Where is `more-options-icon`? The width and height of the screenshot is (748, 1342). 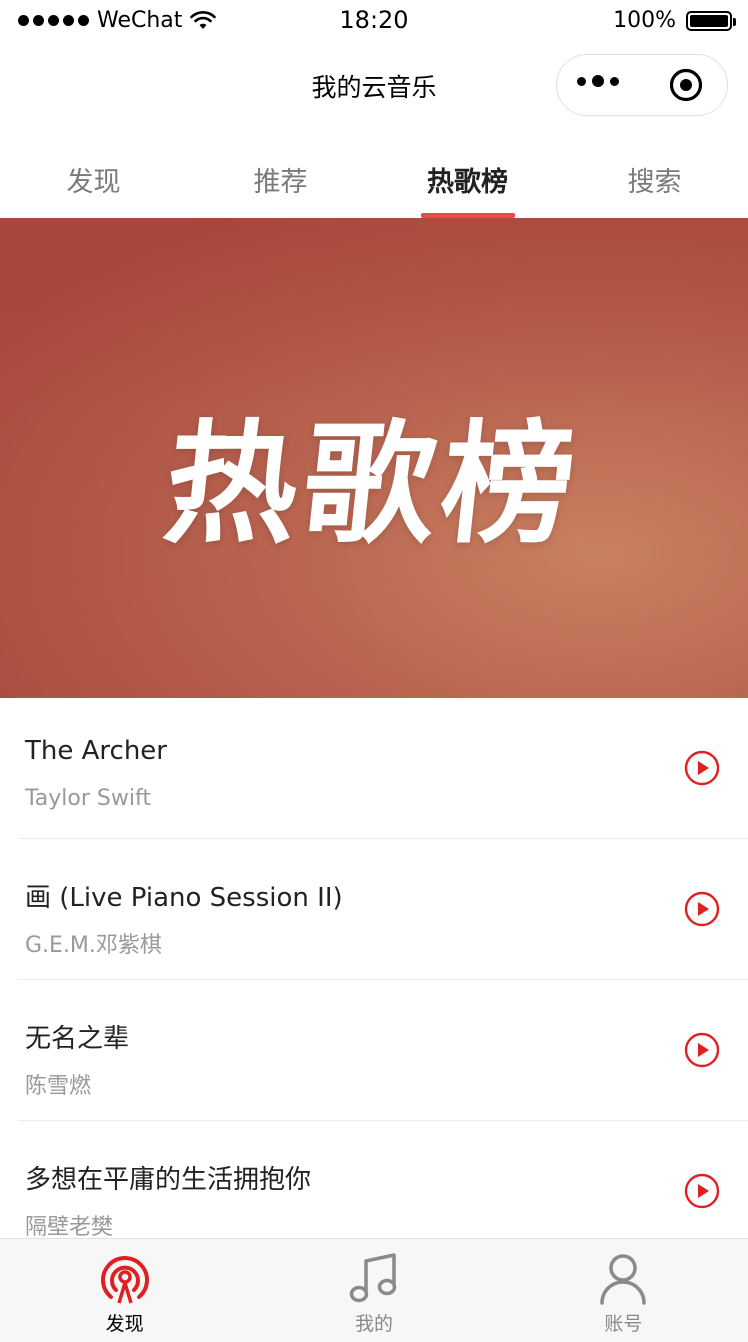
more-options-icon is located at coordinates (598, 81).